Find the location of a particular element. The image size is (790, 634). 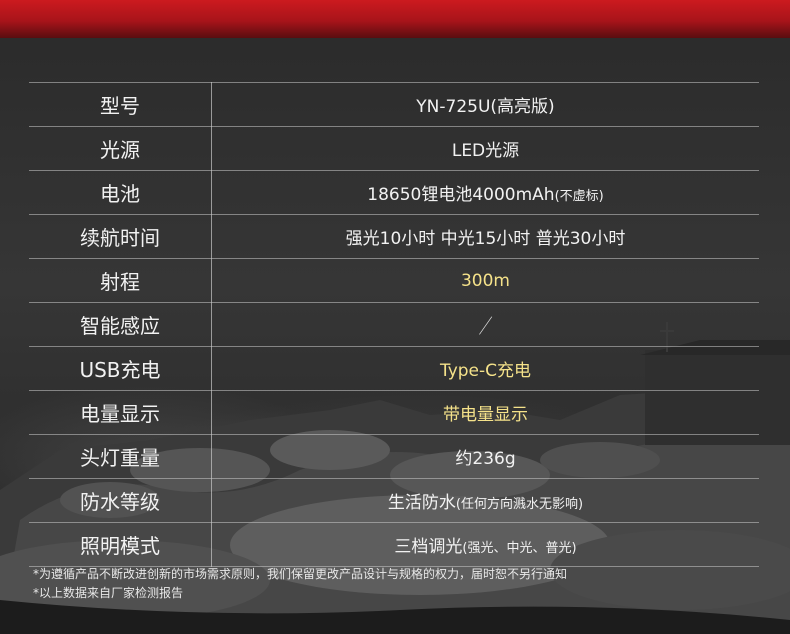

top-red-banner is located at coordinates (395, 19).